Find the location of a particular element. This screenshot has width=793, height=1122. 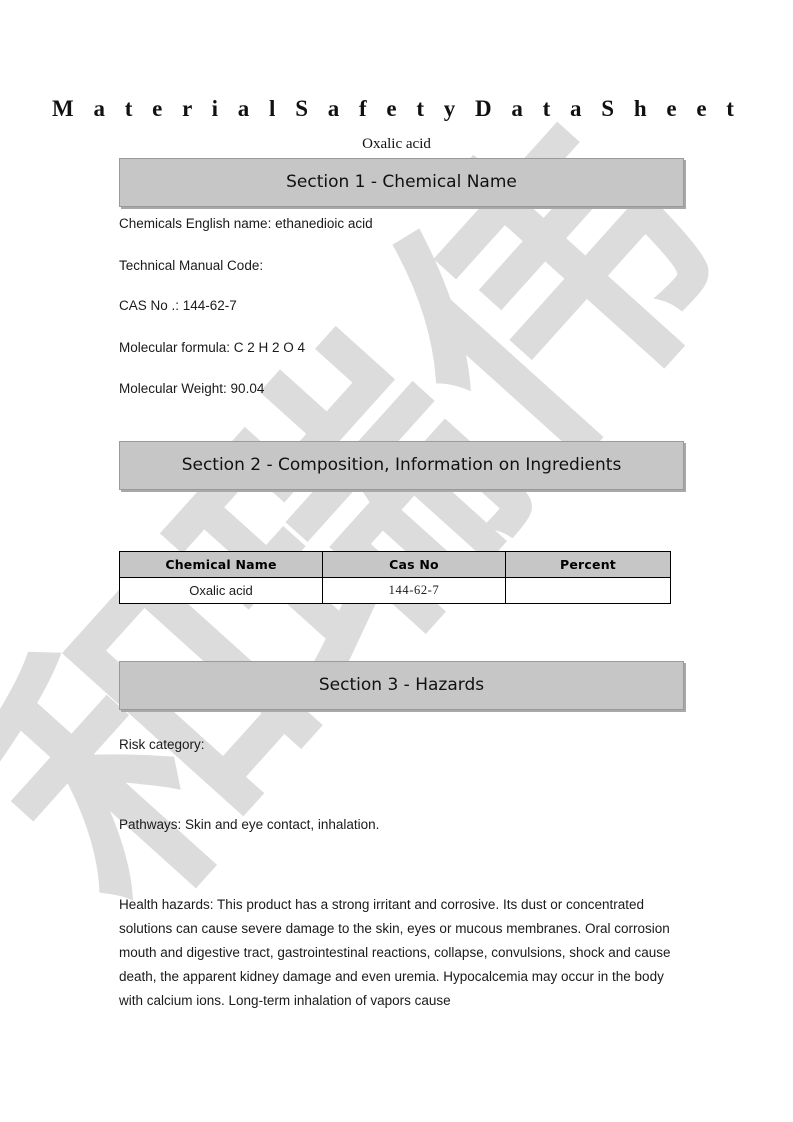

section-header-1: Section 1 - Chemical Name is located at coordinates (401, 182).